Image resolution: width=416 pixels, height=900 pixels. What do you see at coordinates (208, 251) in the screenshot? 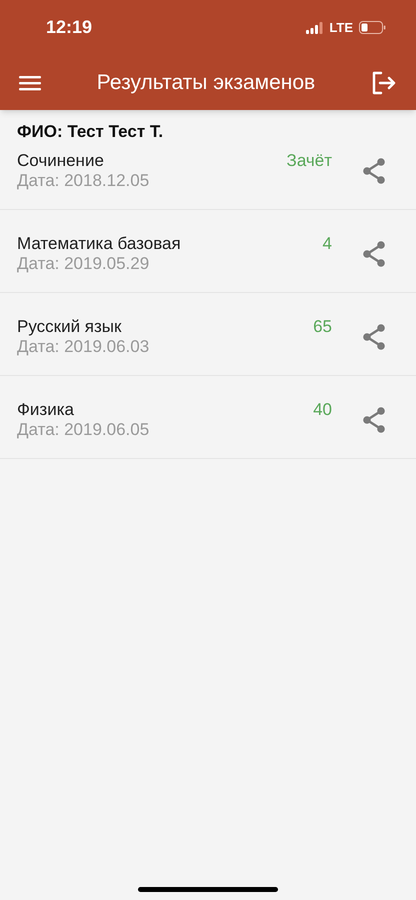
I see `result-row: Математика базовая Дата: 2019.05.29 4` at bounding box center [208, 251].